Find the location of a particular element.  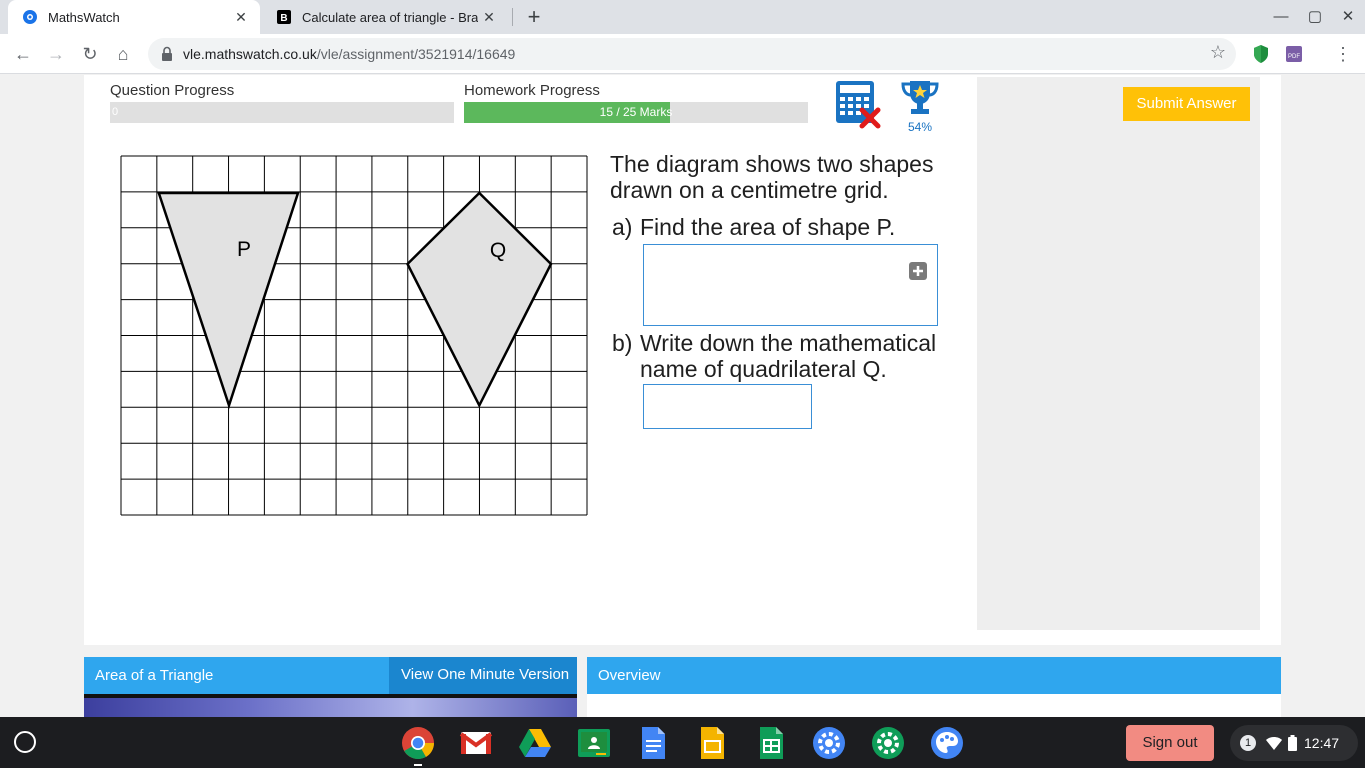

homework-progress-bar: 15 / 25 Marks is located at coordinates (636, 112).